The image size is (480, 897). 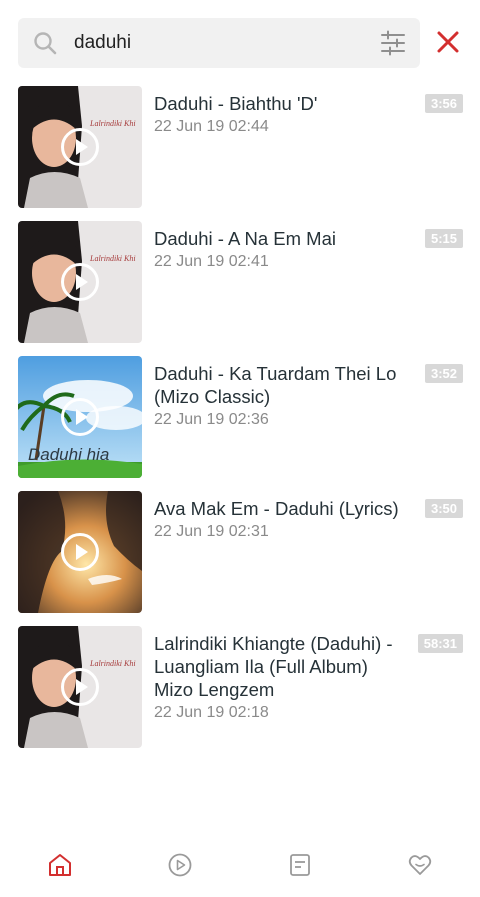 I want to click on video-thumbnail: Daduhi hia, so click(x=80, y=417).